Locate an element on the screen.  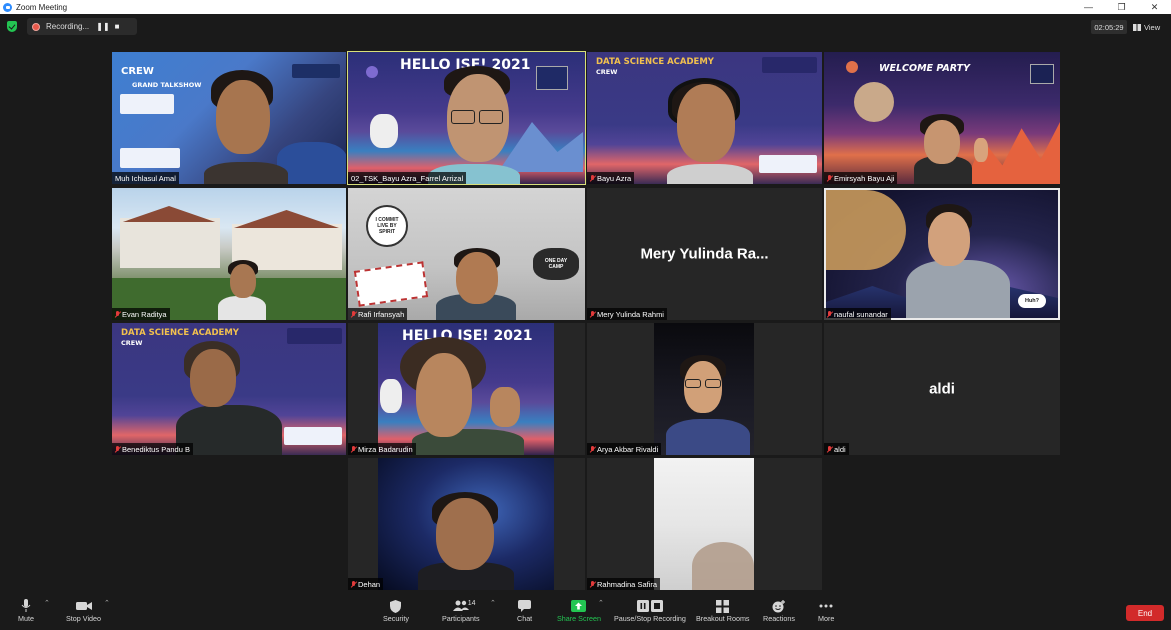
more-button: More is located at coordinates (826, 610).